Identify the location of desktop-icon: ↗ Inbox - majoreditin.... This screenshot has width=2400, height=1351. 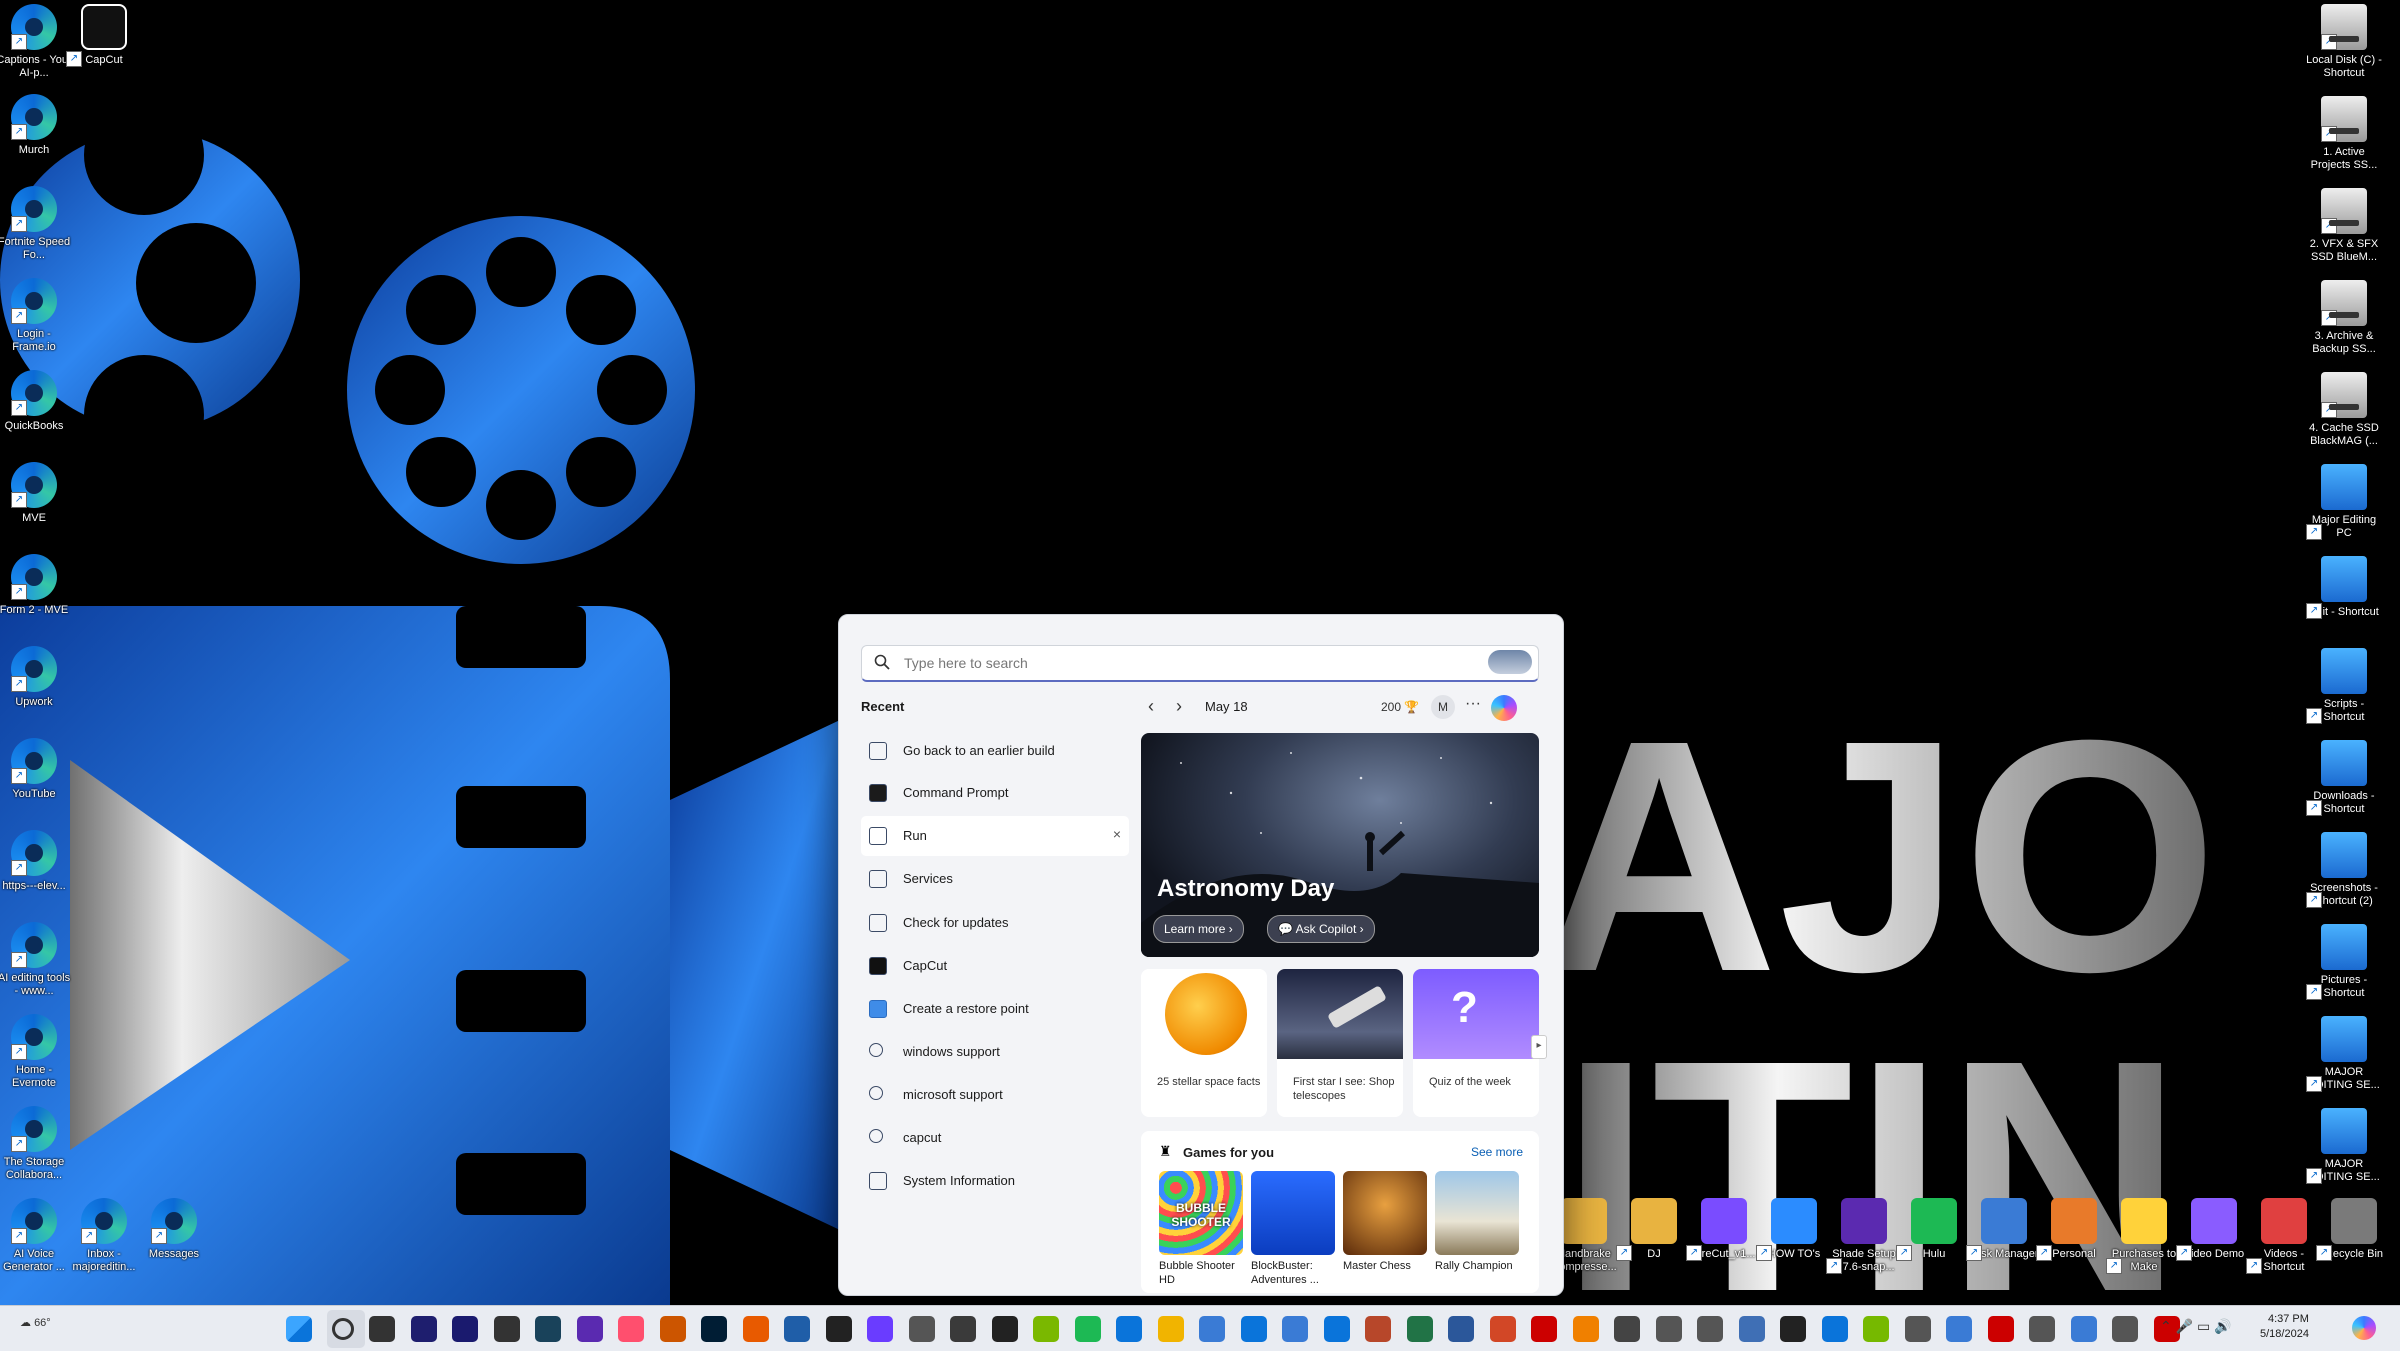
(104, 1236).